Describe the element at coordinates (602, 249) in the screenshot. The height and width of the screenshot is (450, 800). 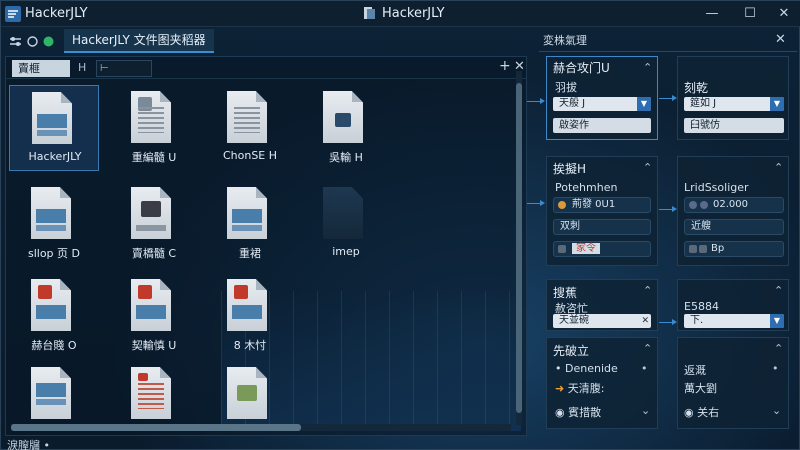
I see `field-box: 家令` at that location.